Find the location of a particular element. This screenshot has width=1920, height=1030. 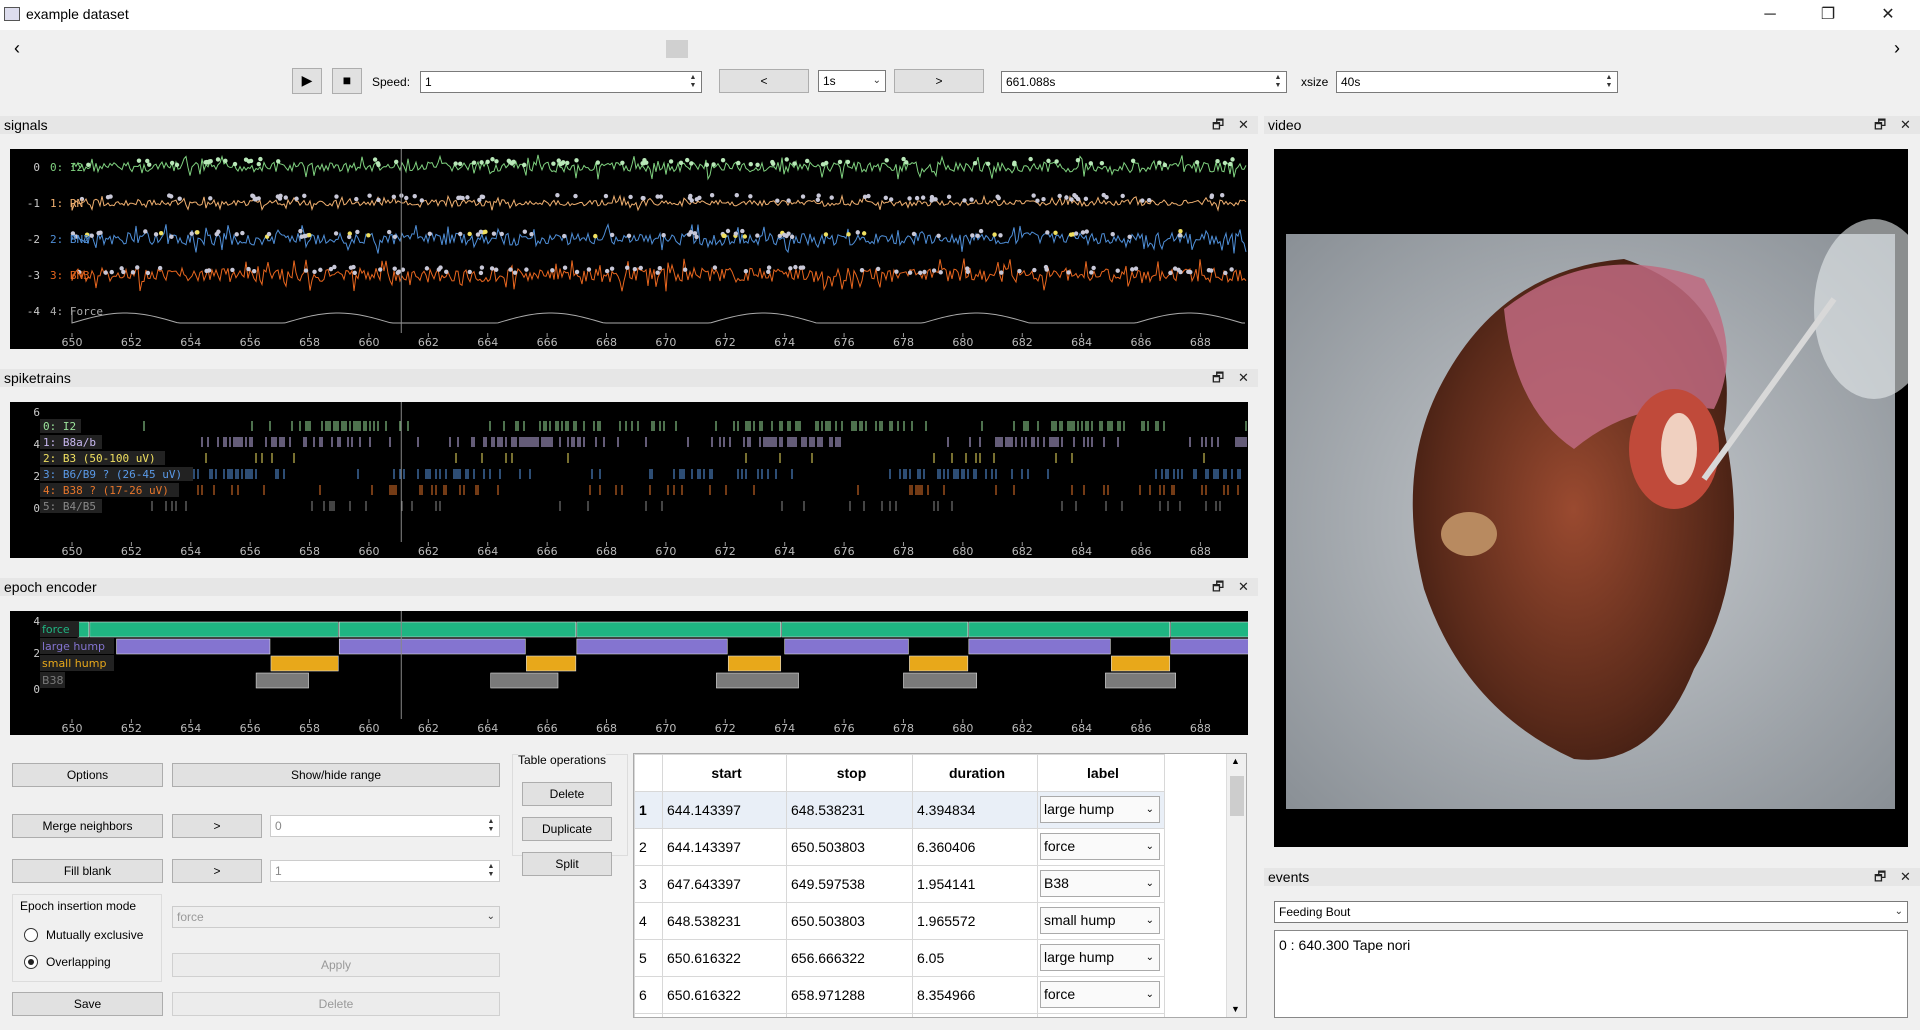

cell-label: small hump ⌄ is located at coordinates (1101, 921).